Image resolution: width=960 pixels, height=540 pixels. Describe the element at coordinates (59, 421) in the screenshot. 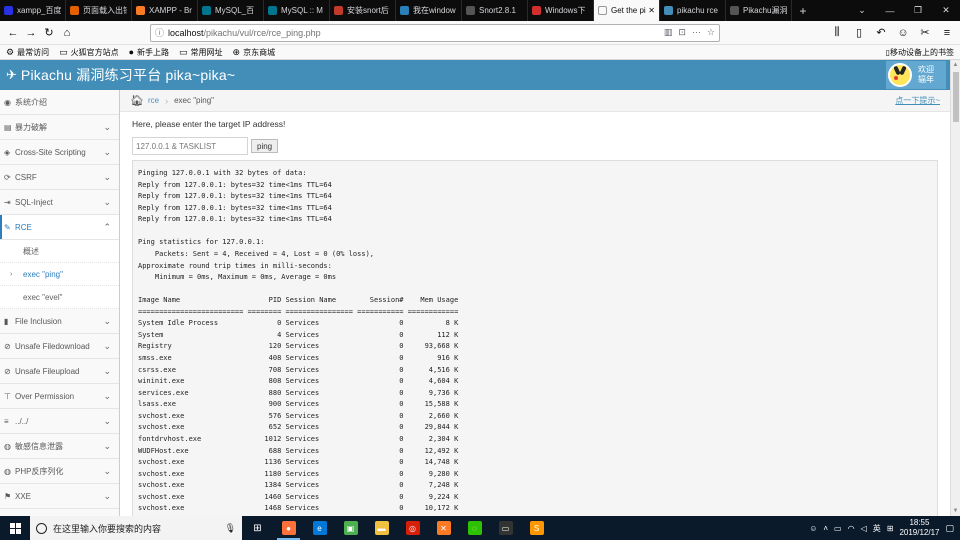

I see `sidebar-item: ≡ ../../ ⌄` at that location.